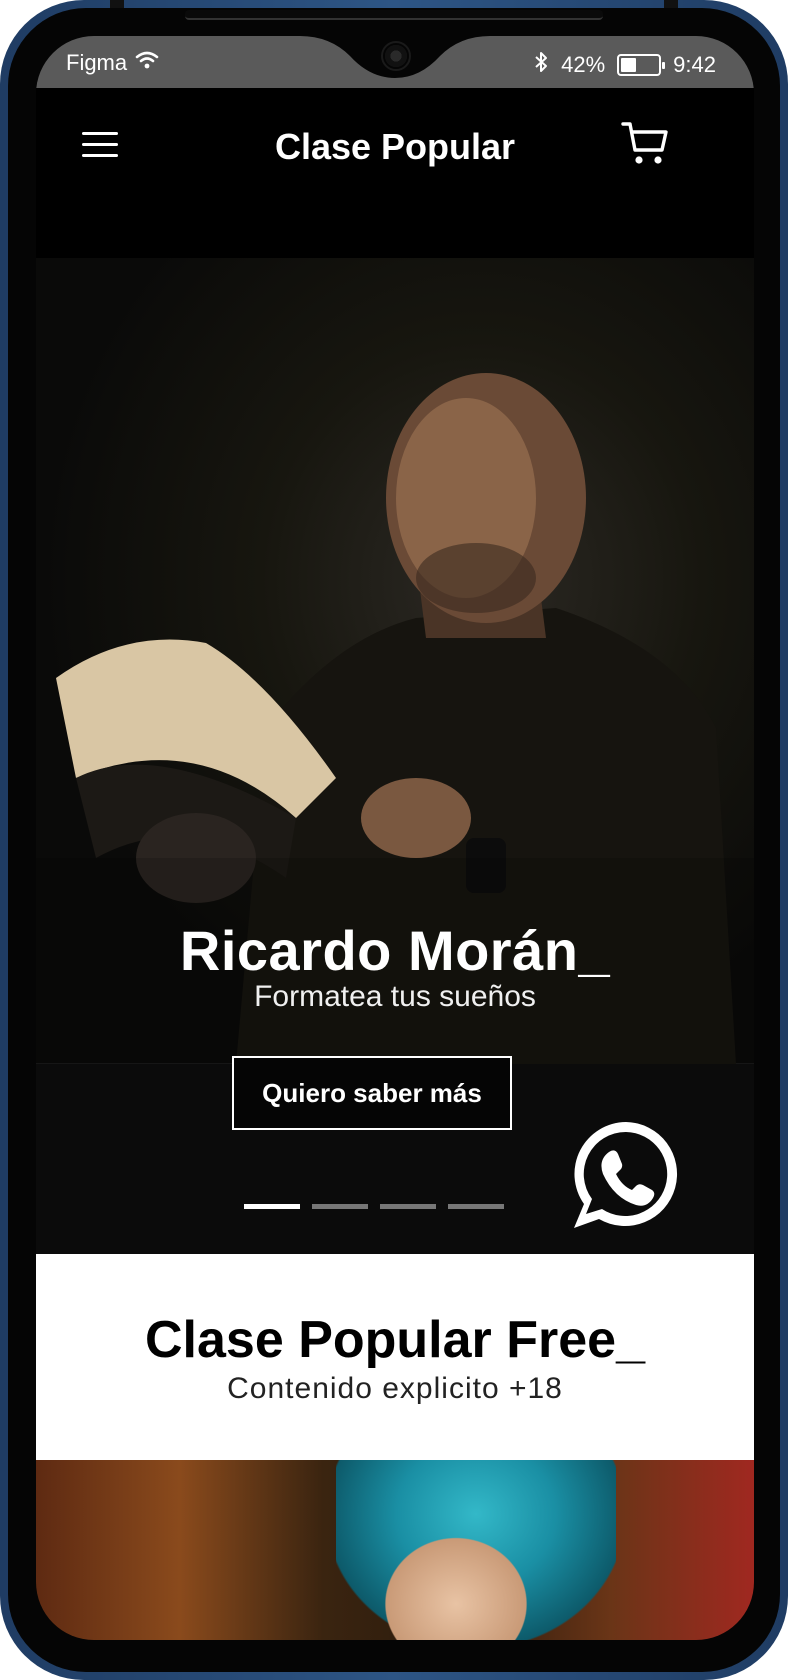 The width and height of the screenshot is (788, 1680). What do you see at coordinates (456, 1580) in the screenshot?
I see `thumbnail-face` at bounding box center [456, 1580].